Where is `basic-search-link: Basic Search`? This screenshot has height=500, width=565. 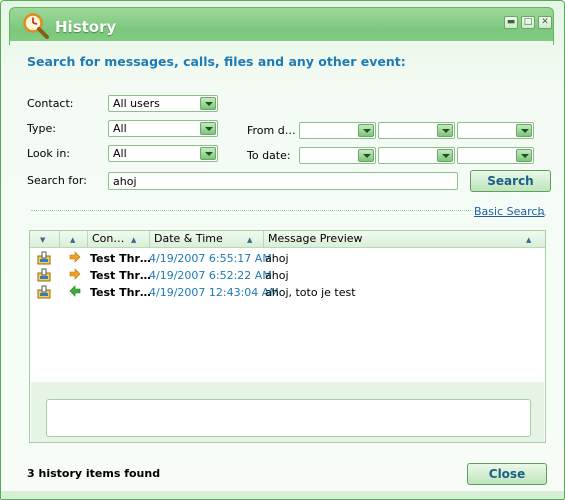 basic-search-link: Basic Search is located at coordinates (509, 211).